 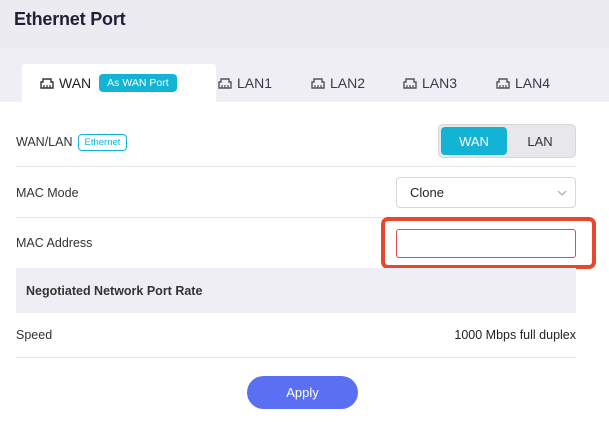 What do you see at coordinates (440, 83) in the screenshot?
I see `tab-label: LAN3` at bounding box center [440, 83].